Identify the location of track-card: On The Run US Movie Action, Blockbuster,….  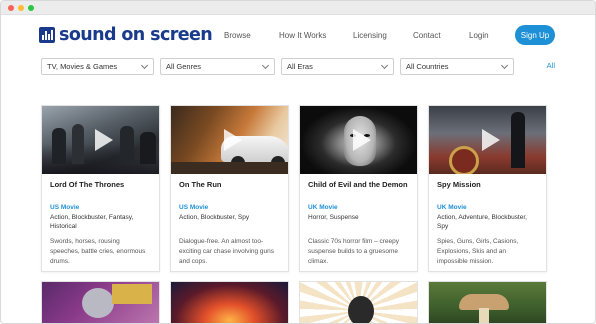
(229, 188).